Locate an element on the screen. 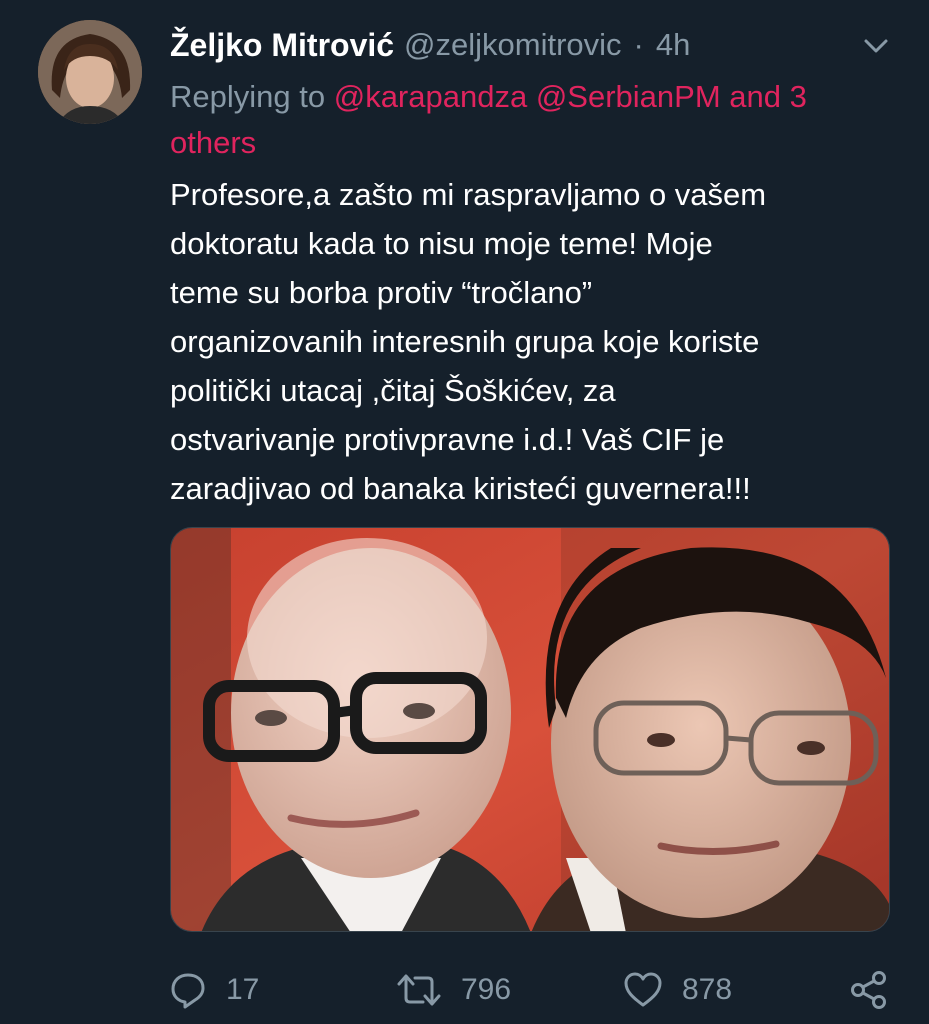  replying-to-label: Replying to is located at coordinates (252, 96).